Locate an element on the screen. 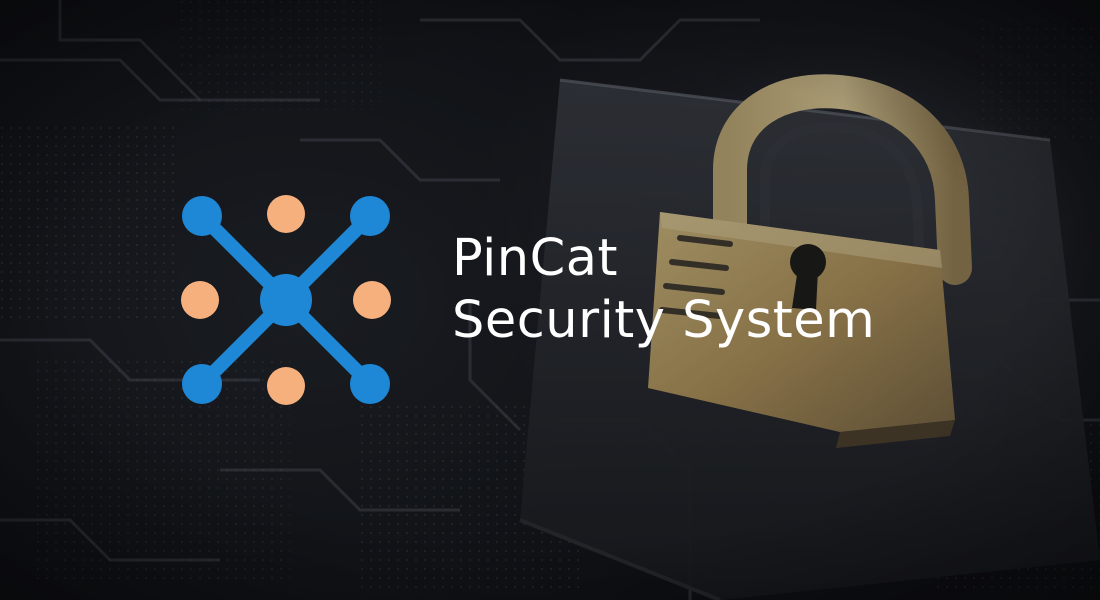 This screenshot has height=600, width=1100. brand-tagline: Security System is located at coordinates (664, 320).